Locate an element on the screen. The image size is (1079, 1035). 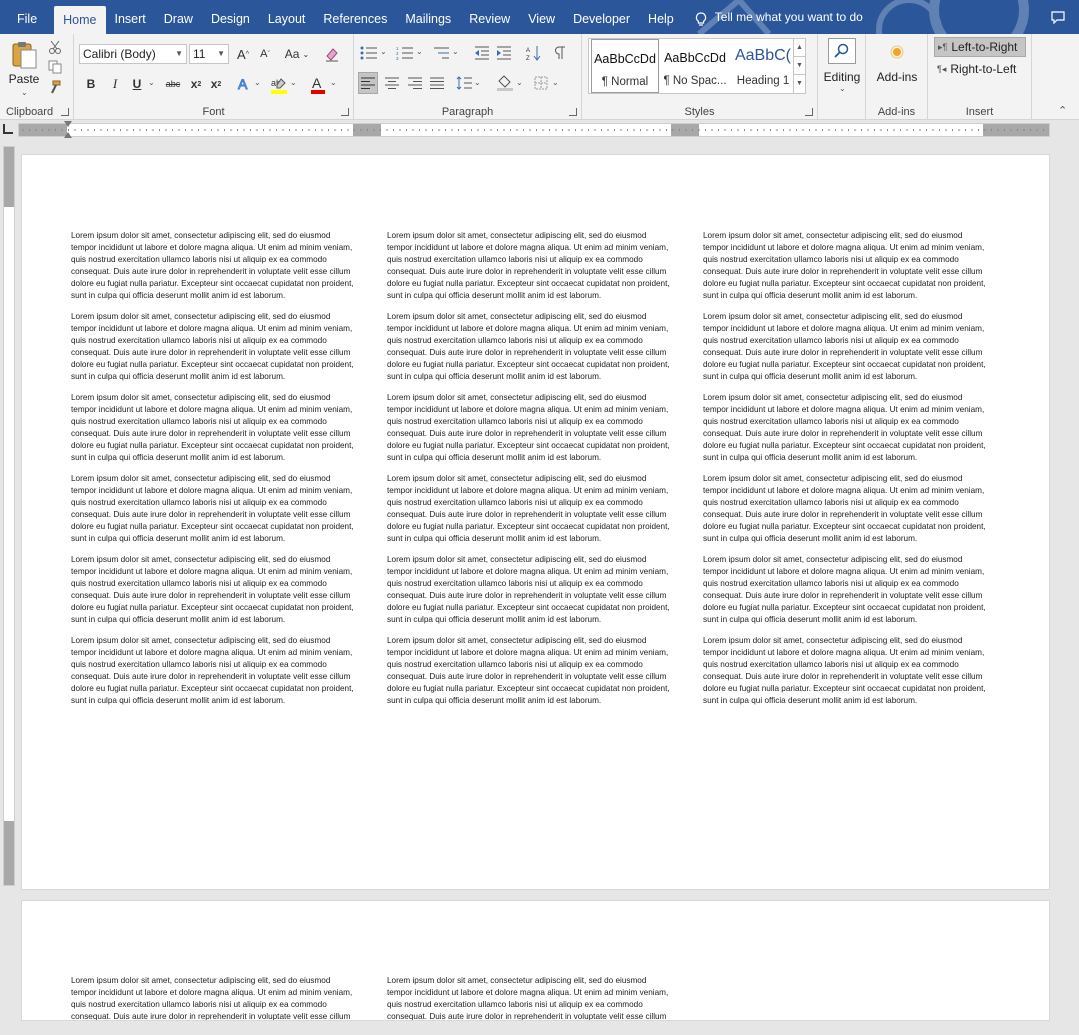
tab-developer: Developer is located at coordinates (601, 17).